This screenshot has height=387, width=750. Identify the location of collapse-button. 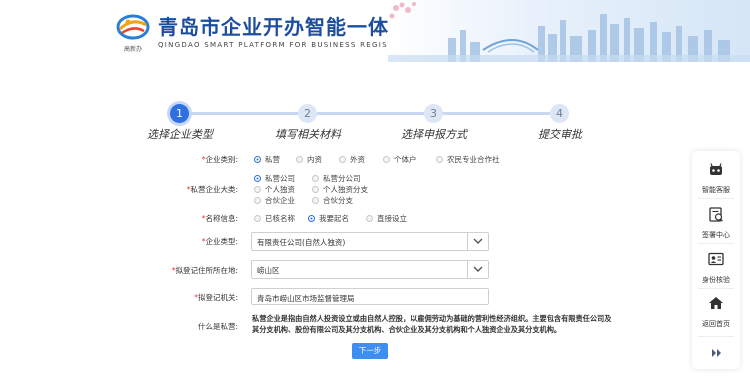
(716, 354).